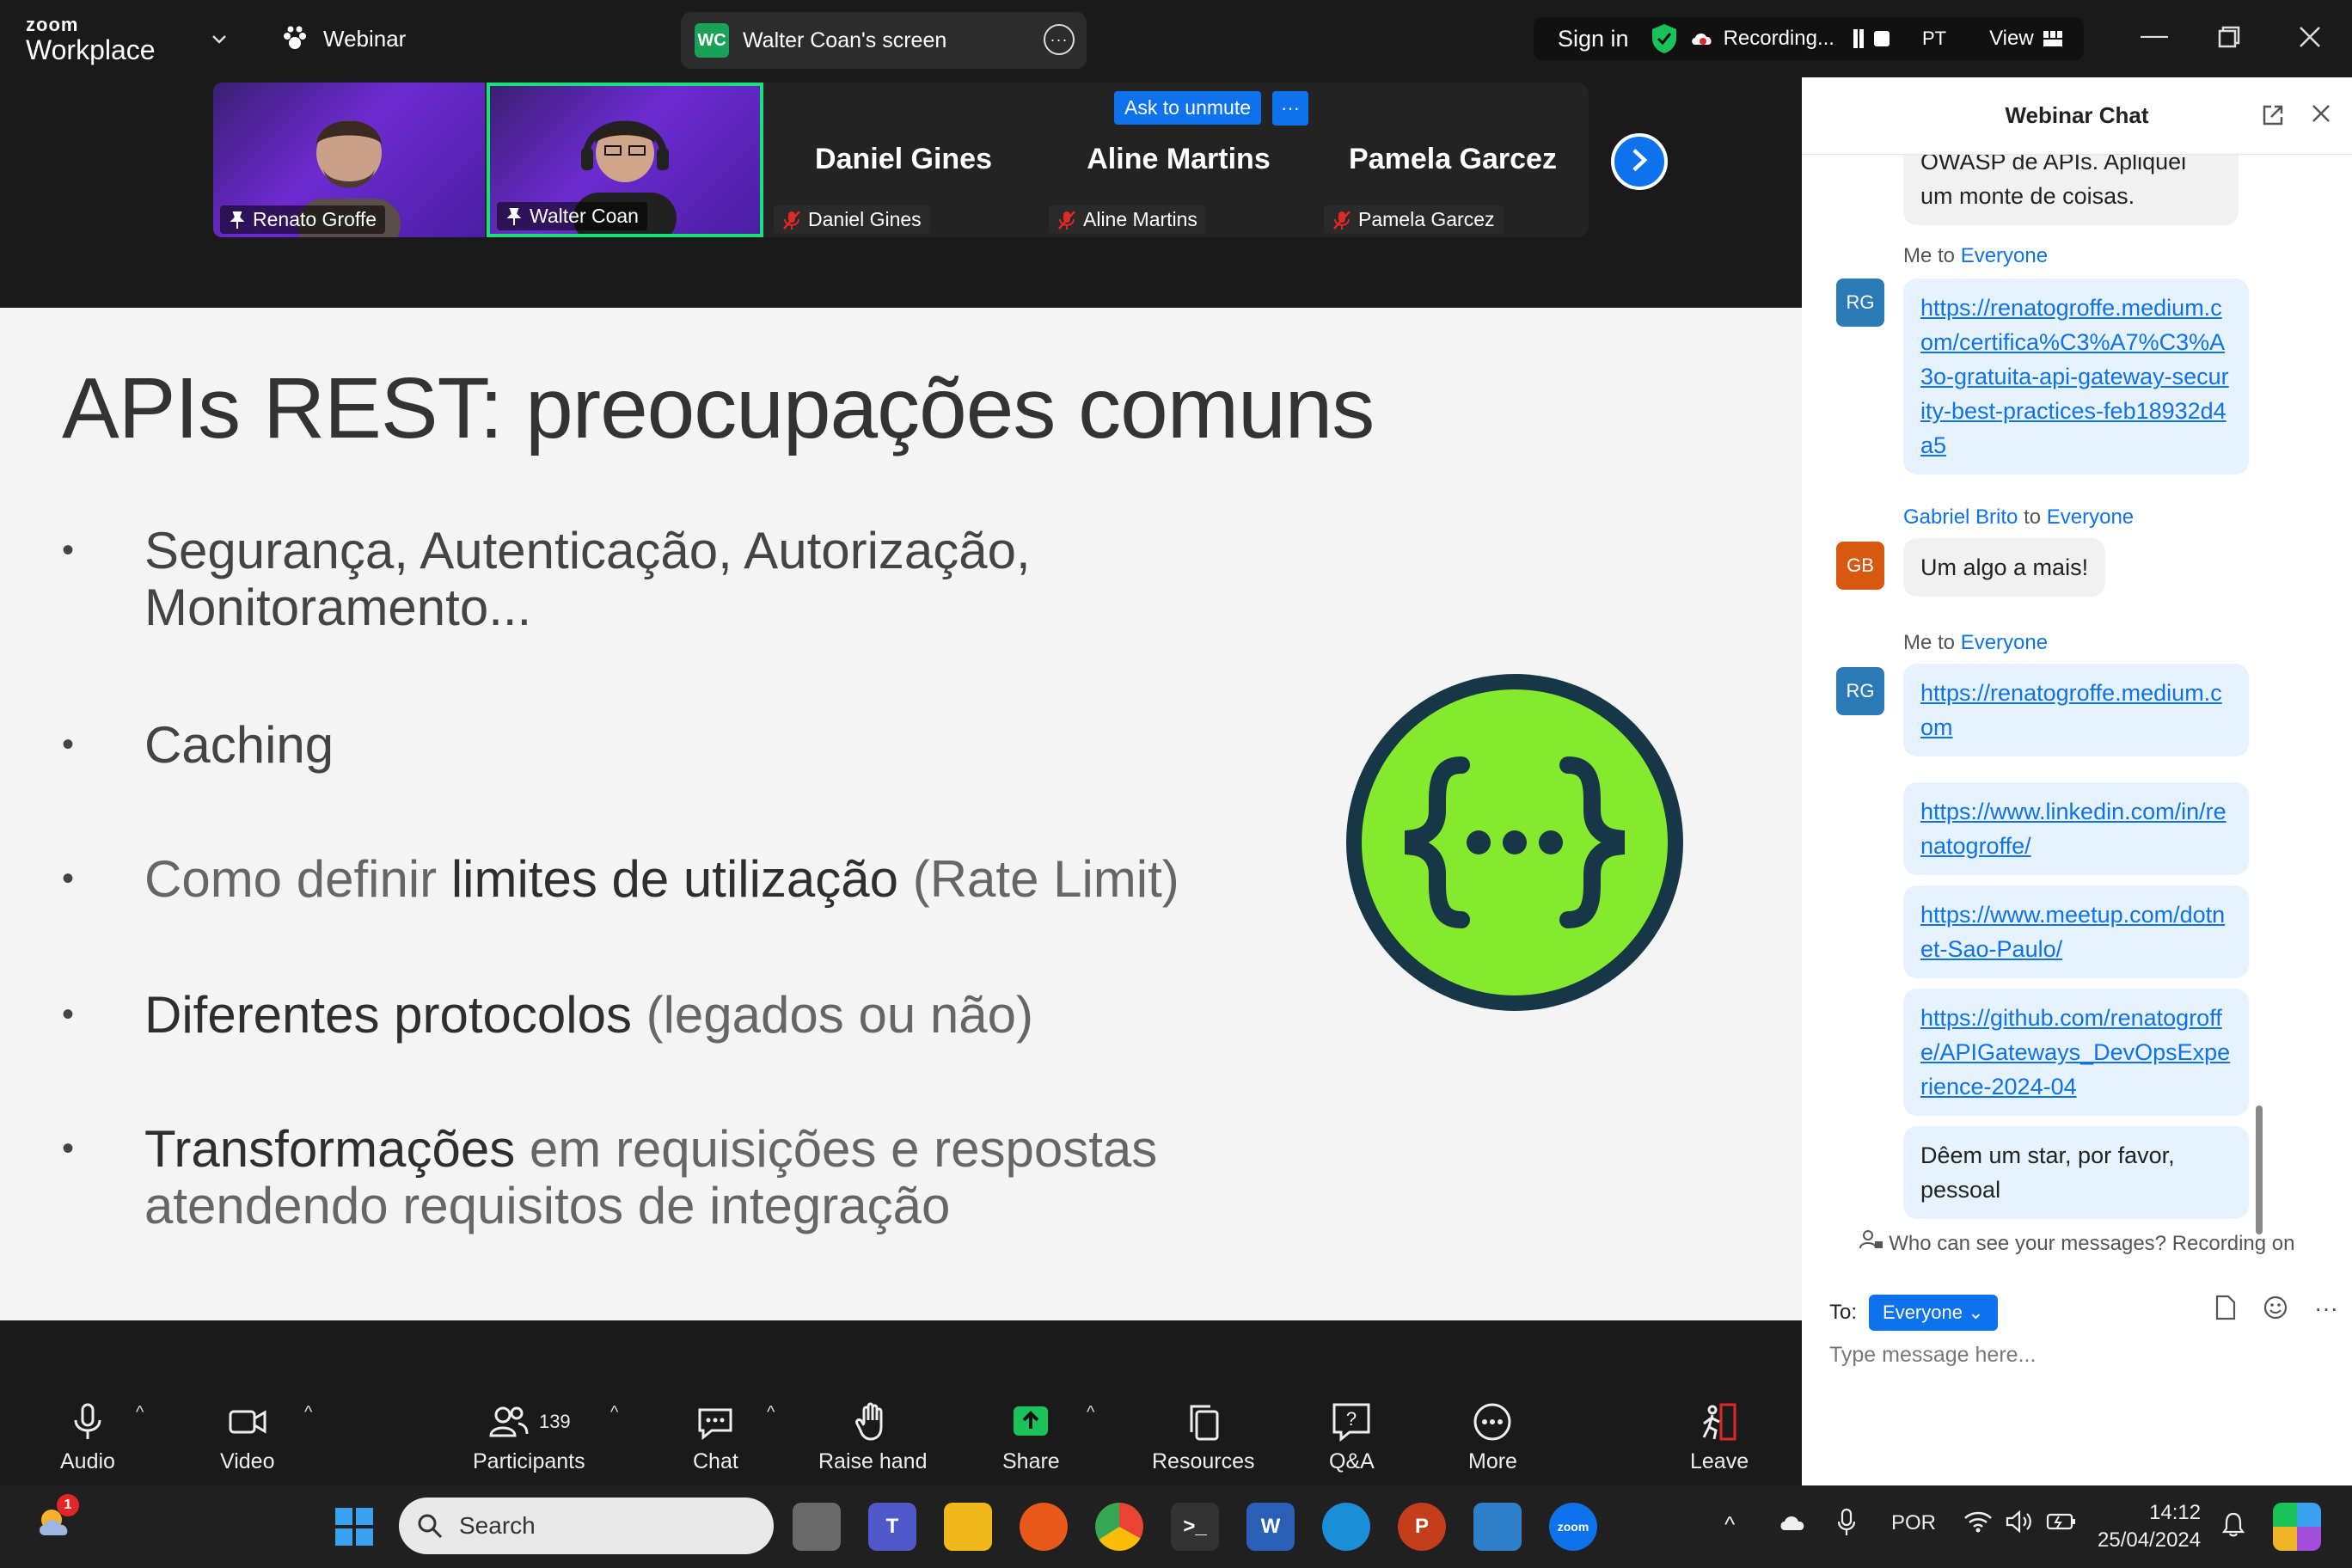 This screenshot has height=1568, width=2352. Describe the element at coordinates (1188, 108) in the screenshot. I see `ask-to-unmute-button: Ask to unmute` at that location.